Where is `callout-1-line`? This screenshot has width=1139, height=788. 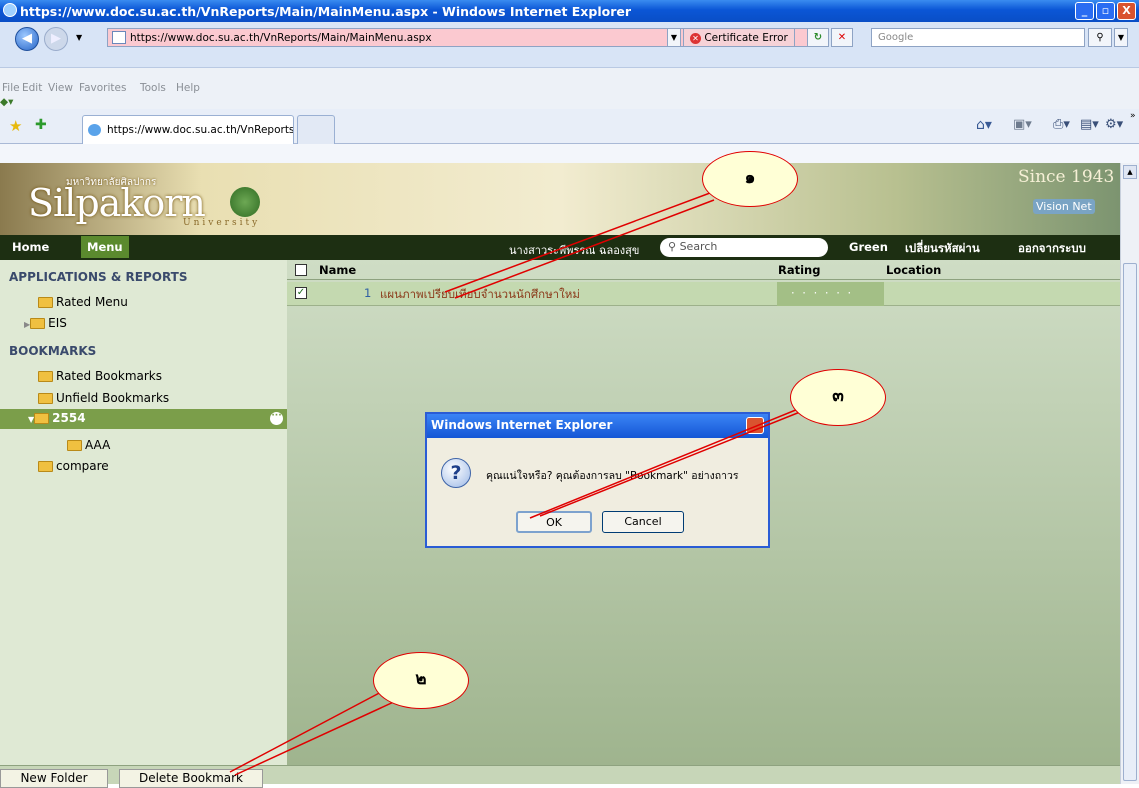
callout-1-line is located at coordinates (581, 241).